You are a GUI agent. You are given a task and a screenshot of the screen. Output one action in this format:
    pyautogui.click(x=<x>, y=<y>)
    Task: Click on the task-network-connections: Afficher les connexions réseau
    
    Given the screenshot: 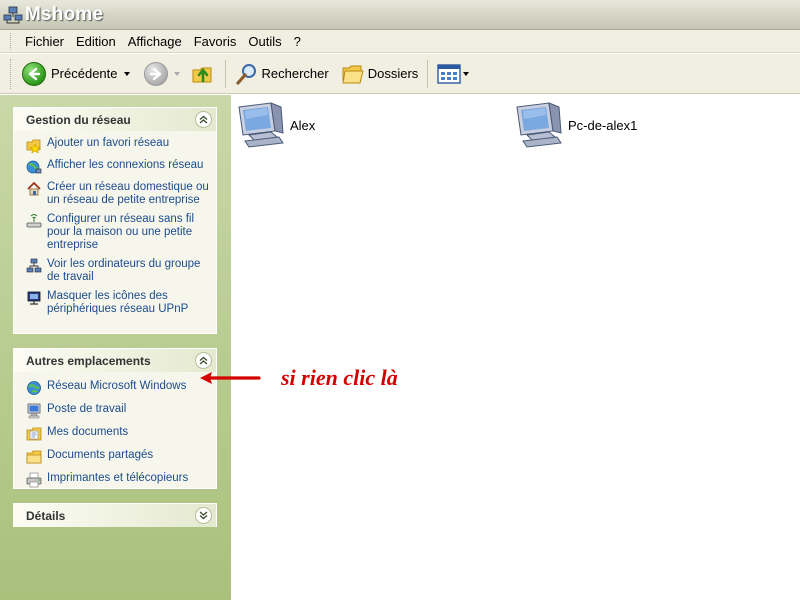 What is the action you would take?
    pyautogui.click(x=118, y=167)
    